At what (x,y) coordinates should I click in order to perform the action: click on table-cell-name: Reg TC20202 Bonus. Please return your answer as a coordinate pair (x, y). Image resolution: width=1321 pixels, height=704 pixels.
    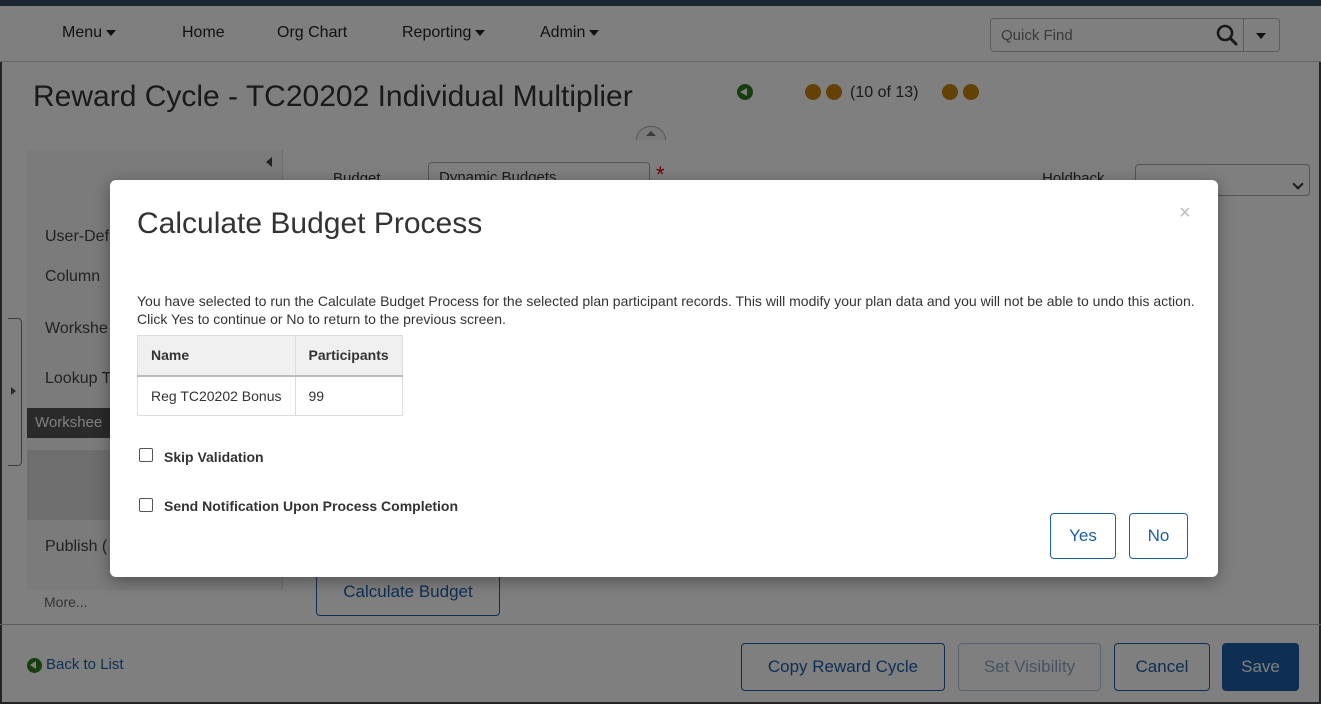
    Looking at the image, I should click on (216, 395).